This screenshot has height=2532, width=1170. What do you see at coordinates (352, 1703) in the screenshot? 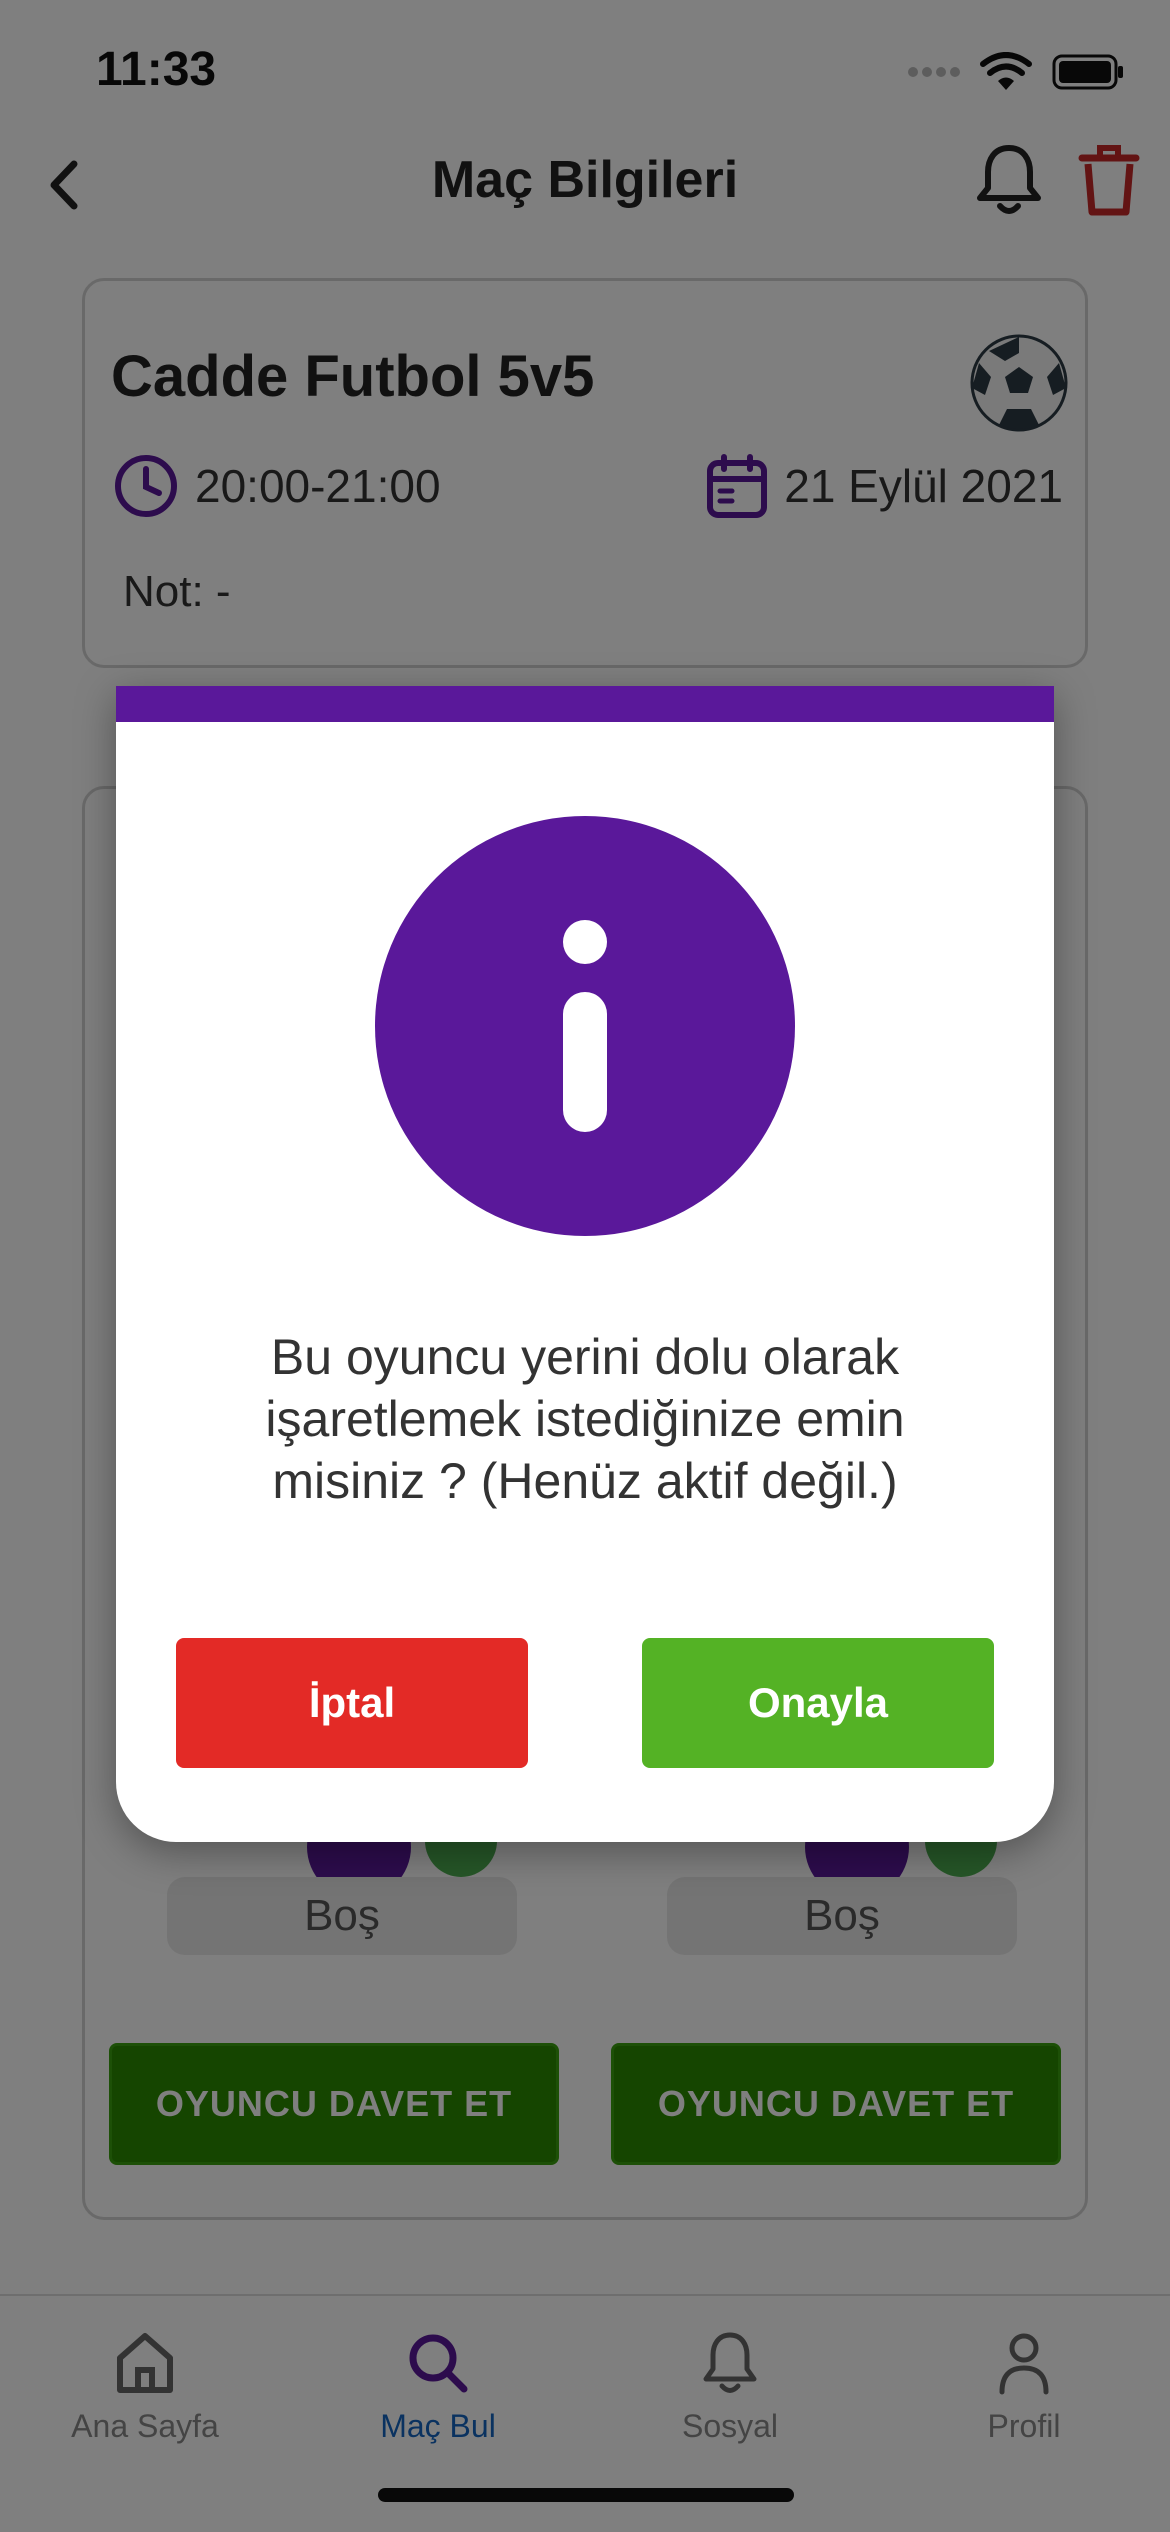
I see `cancel-button: İptal` at bounding box center [352, 1703].